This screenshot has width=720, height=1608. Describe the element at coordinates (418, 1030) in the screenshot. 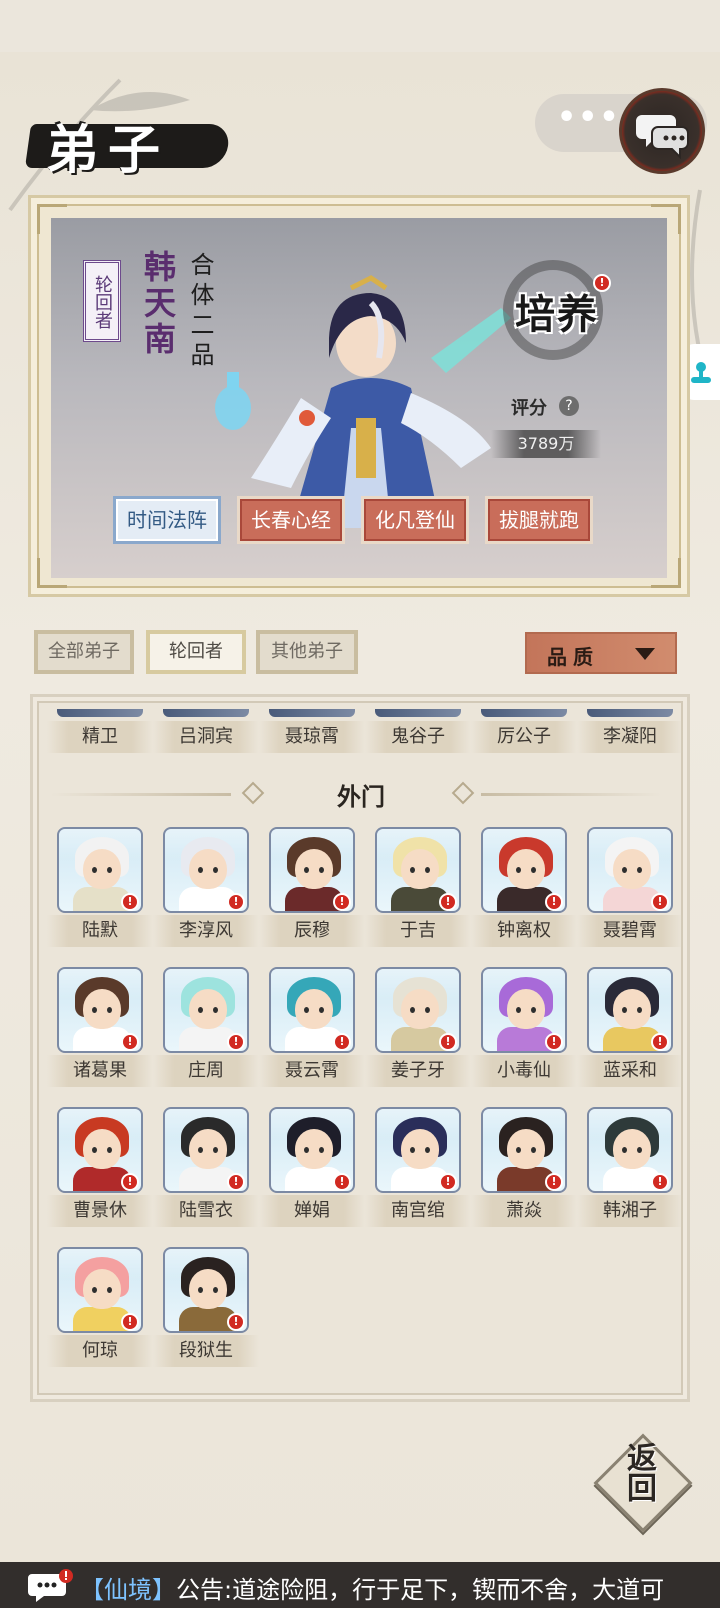

I see `disciple-card: ! 姜子牙` at that location.